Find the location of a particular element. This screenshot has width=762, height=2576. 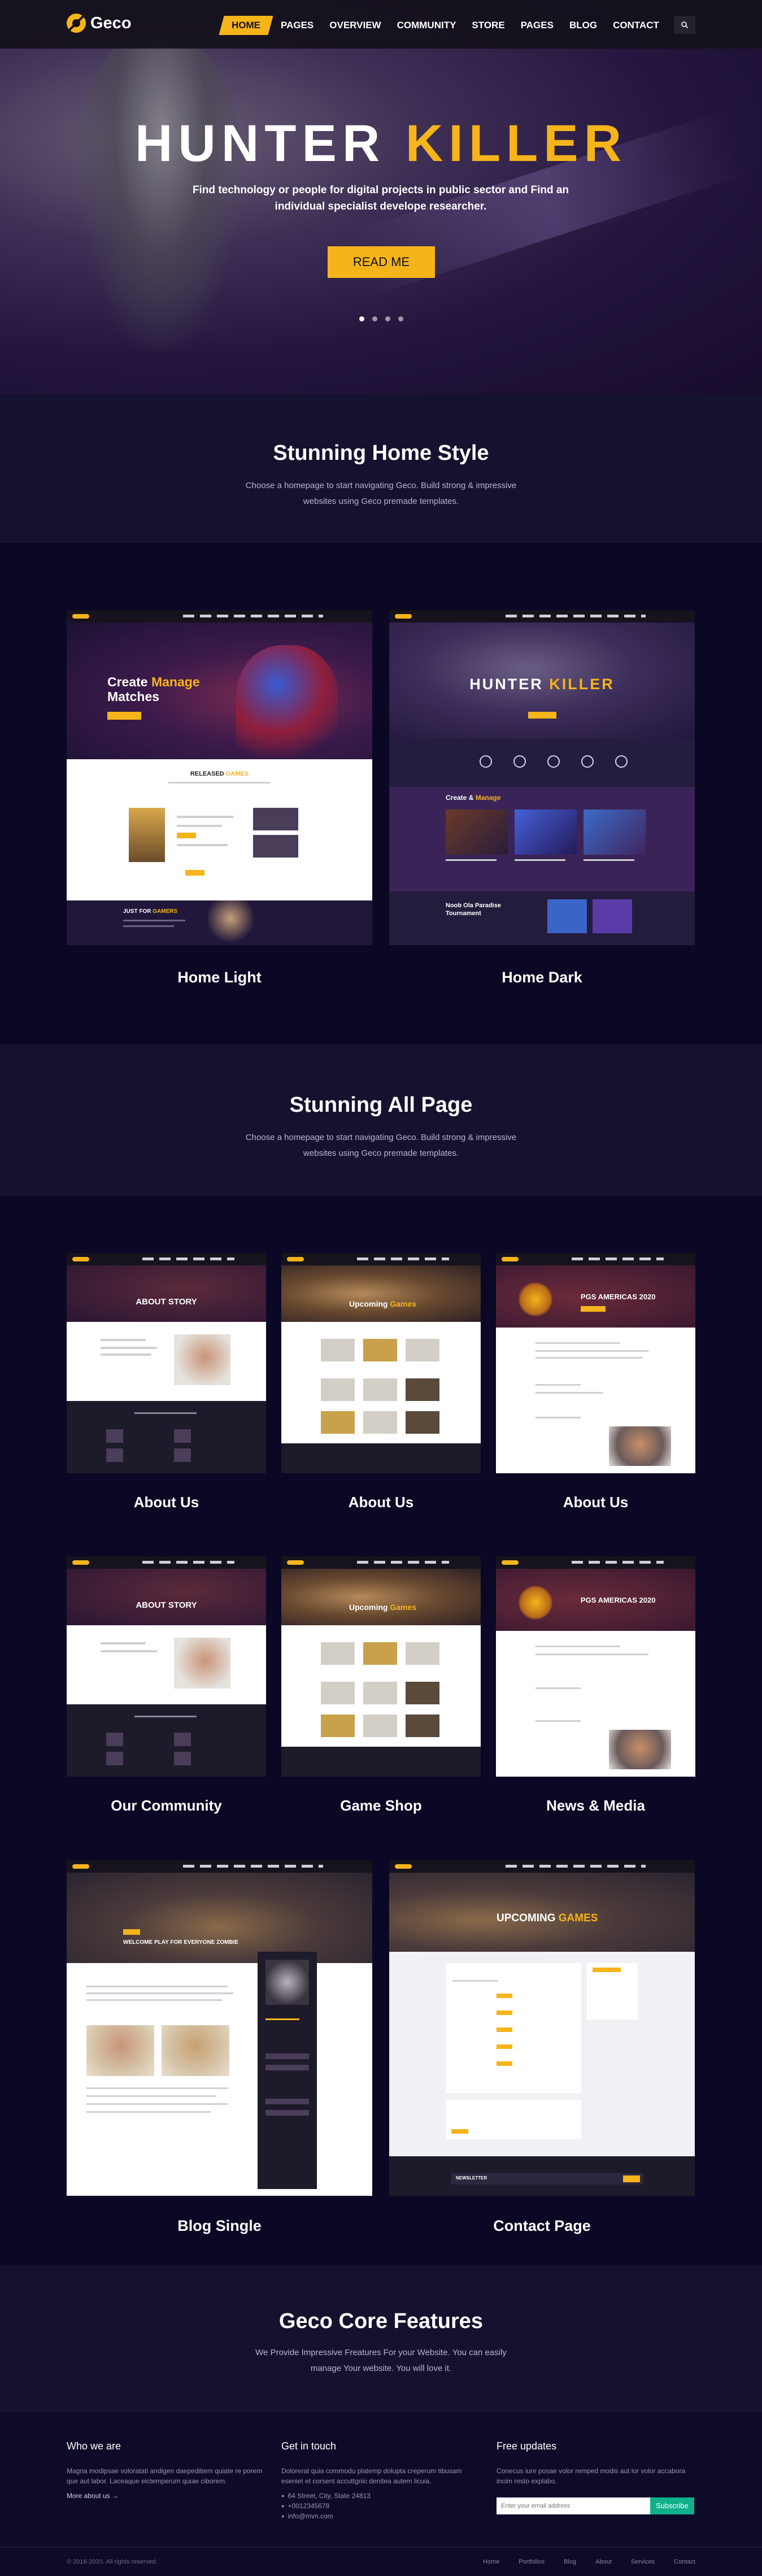

about-us-card-1: ABOUT STORY About Us is located at coordinates (166, 1382).